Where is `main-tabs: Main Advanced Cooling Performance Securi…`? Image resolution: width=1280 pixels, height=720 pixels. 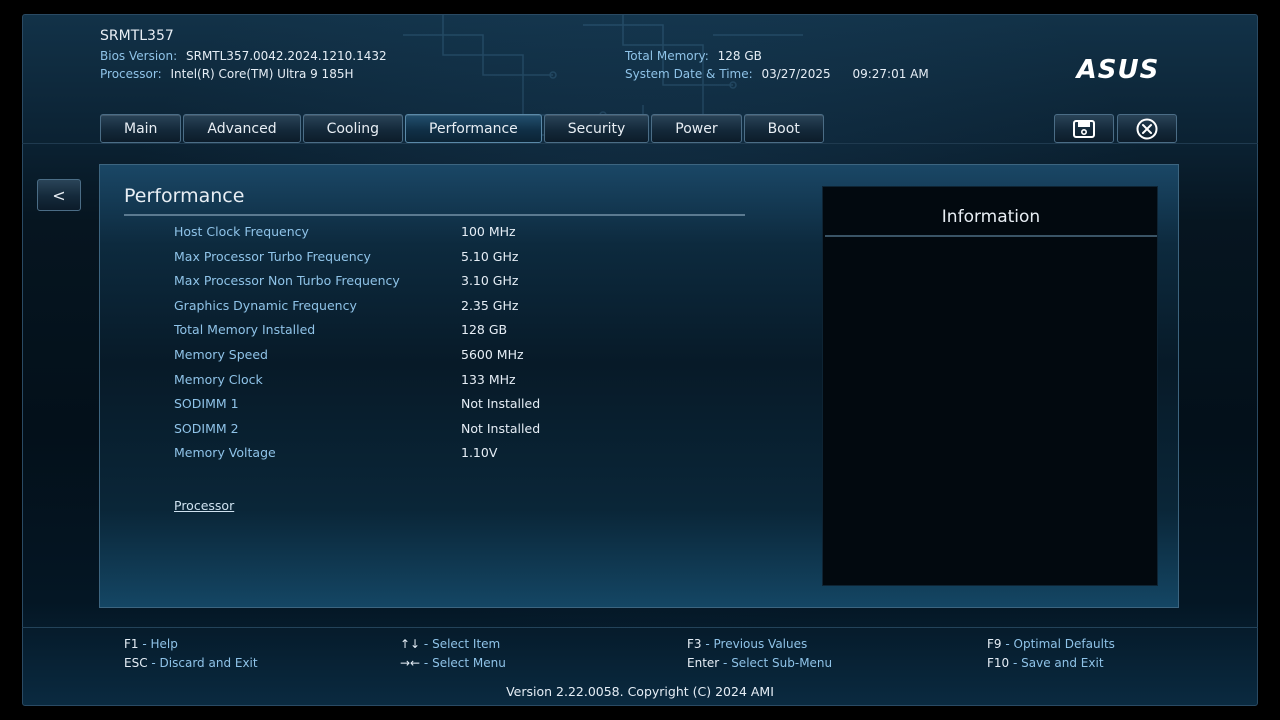
main-tabs: Main Advanced Cooling Performance Securi… is located at coordinates (462, 128).